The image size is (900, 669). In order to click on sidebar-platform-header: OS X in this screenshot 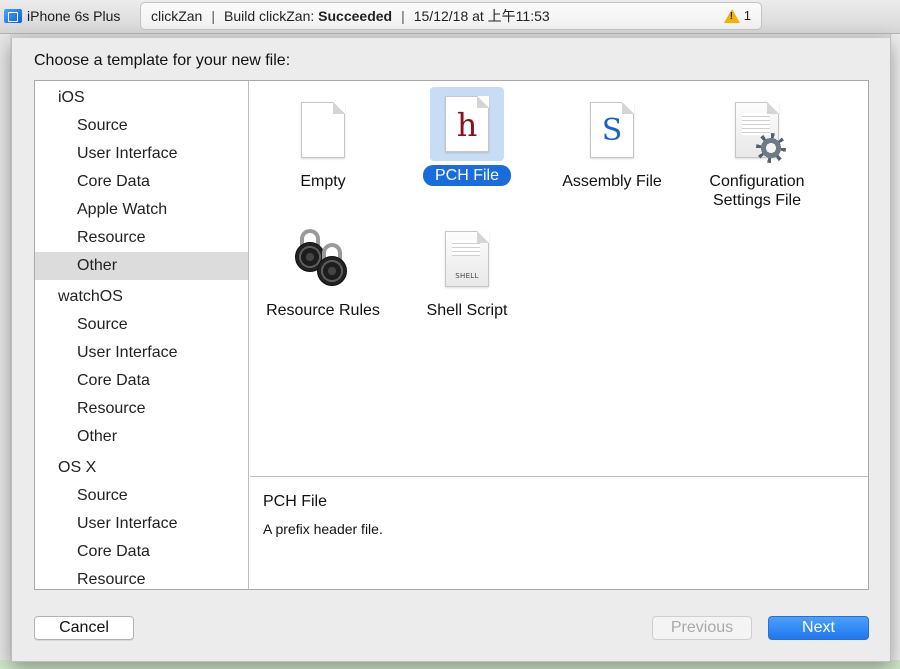, I will do `click(77, 467)`.